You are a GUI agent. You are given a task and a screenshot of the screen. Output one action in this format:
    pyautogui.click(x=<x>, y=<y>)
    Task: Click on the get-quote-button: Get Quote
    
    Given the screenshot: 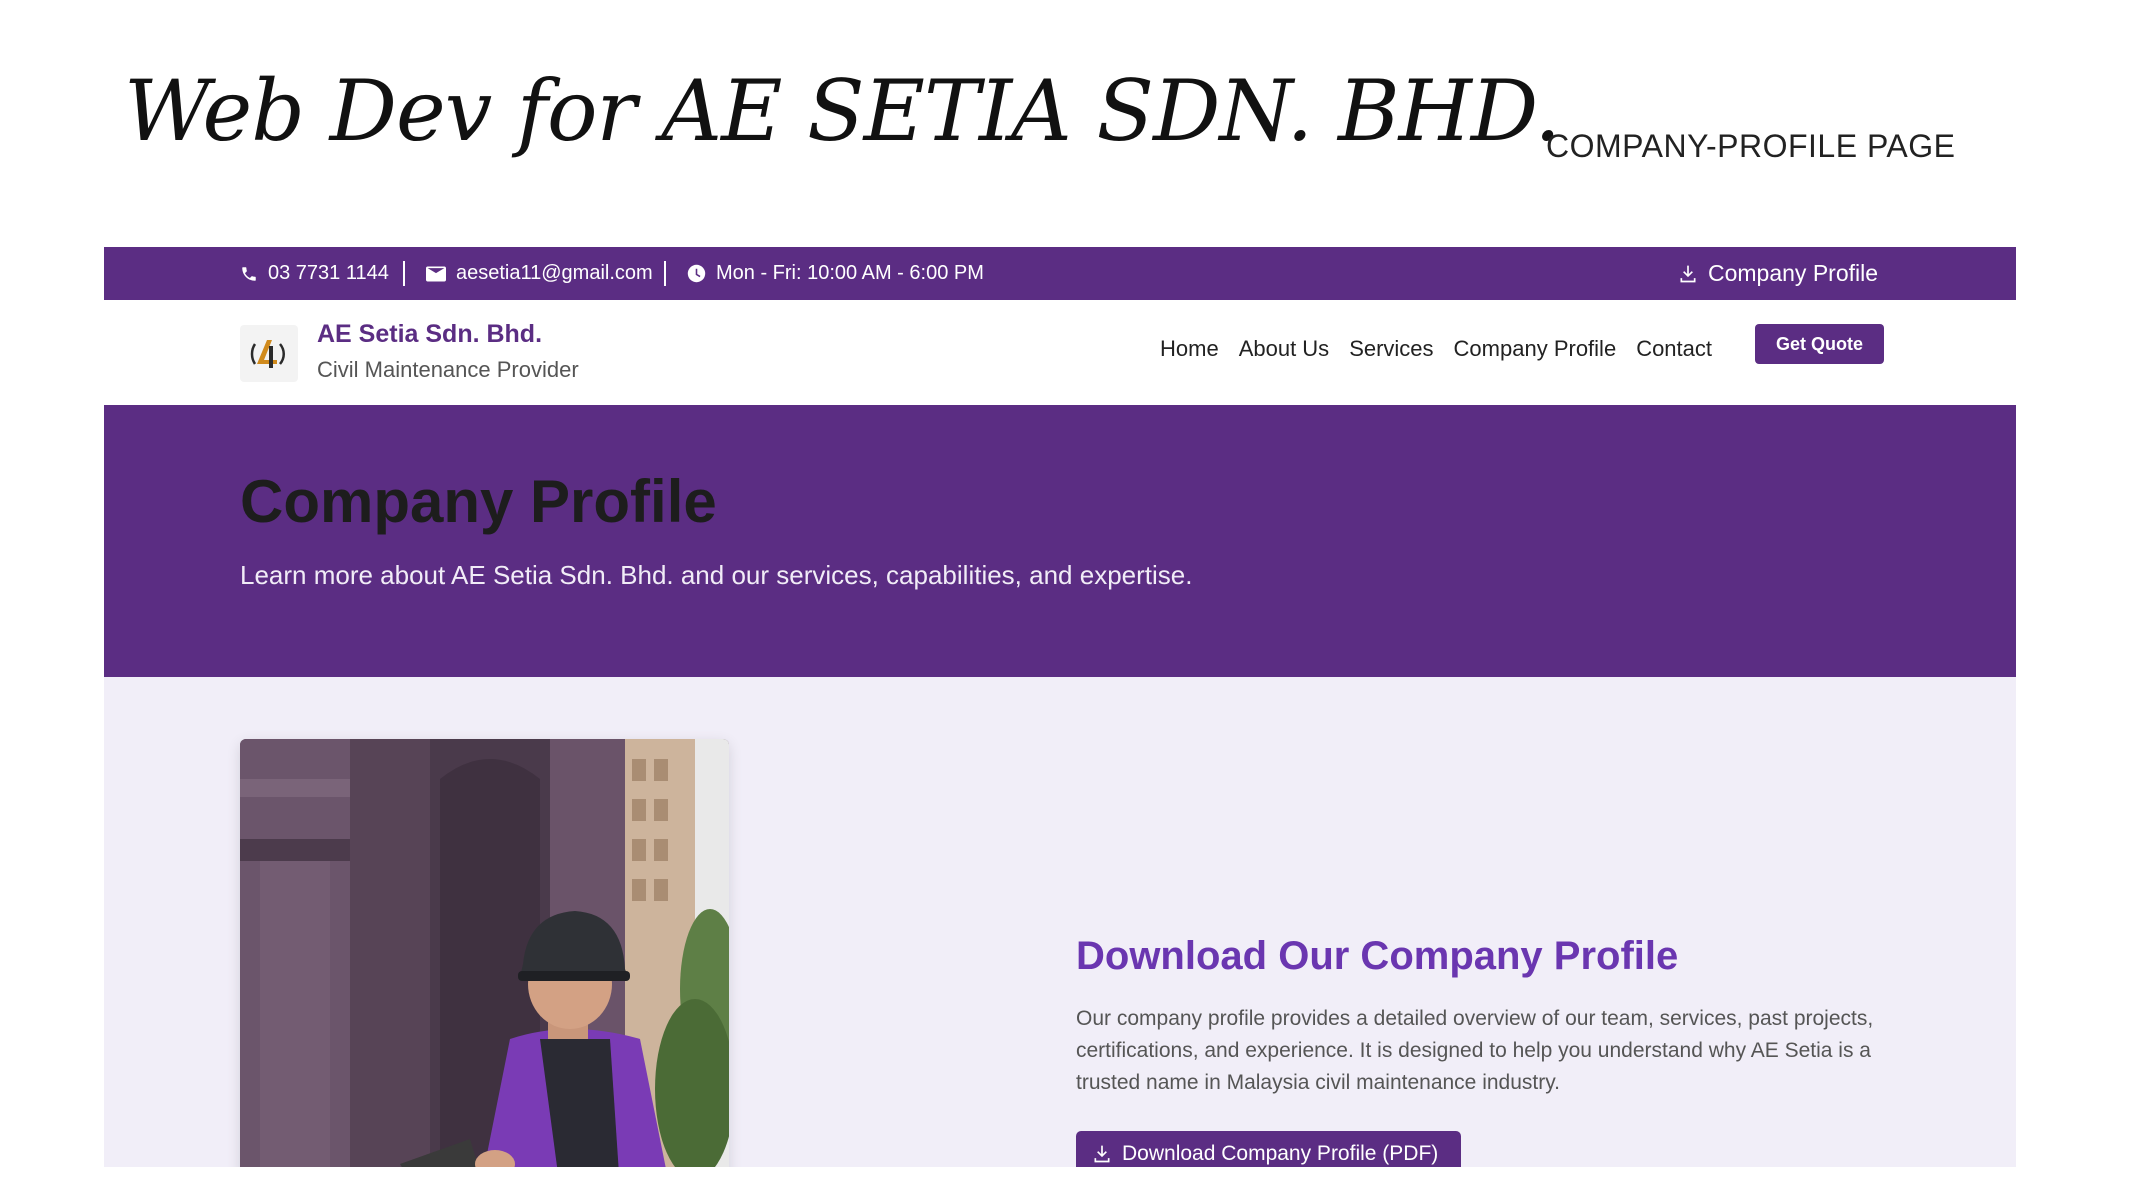 What is the action you would take?
    pyautogui.click(x=1819, y=344)
    